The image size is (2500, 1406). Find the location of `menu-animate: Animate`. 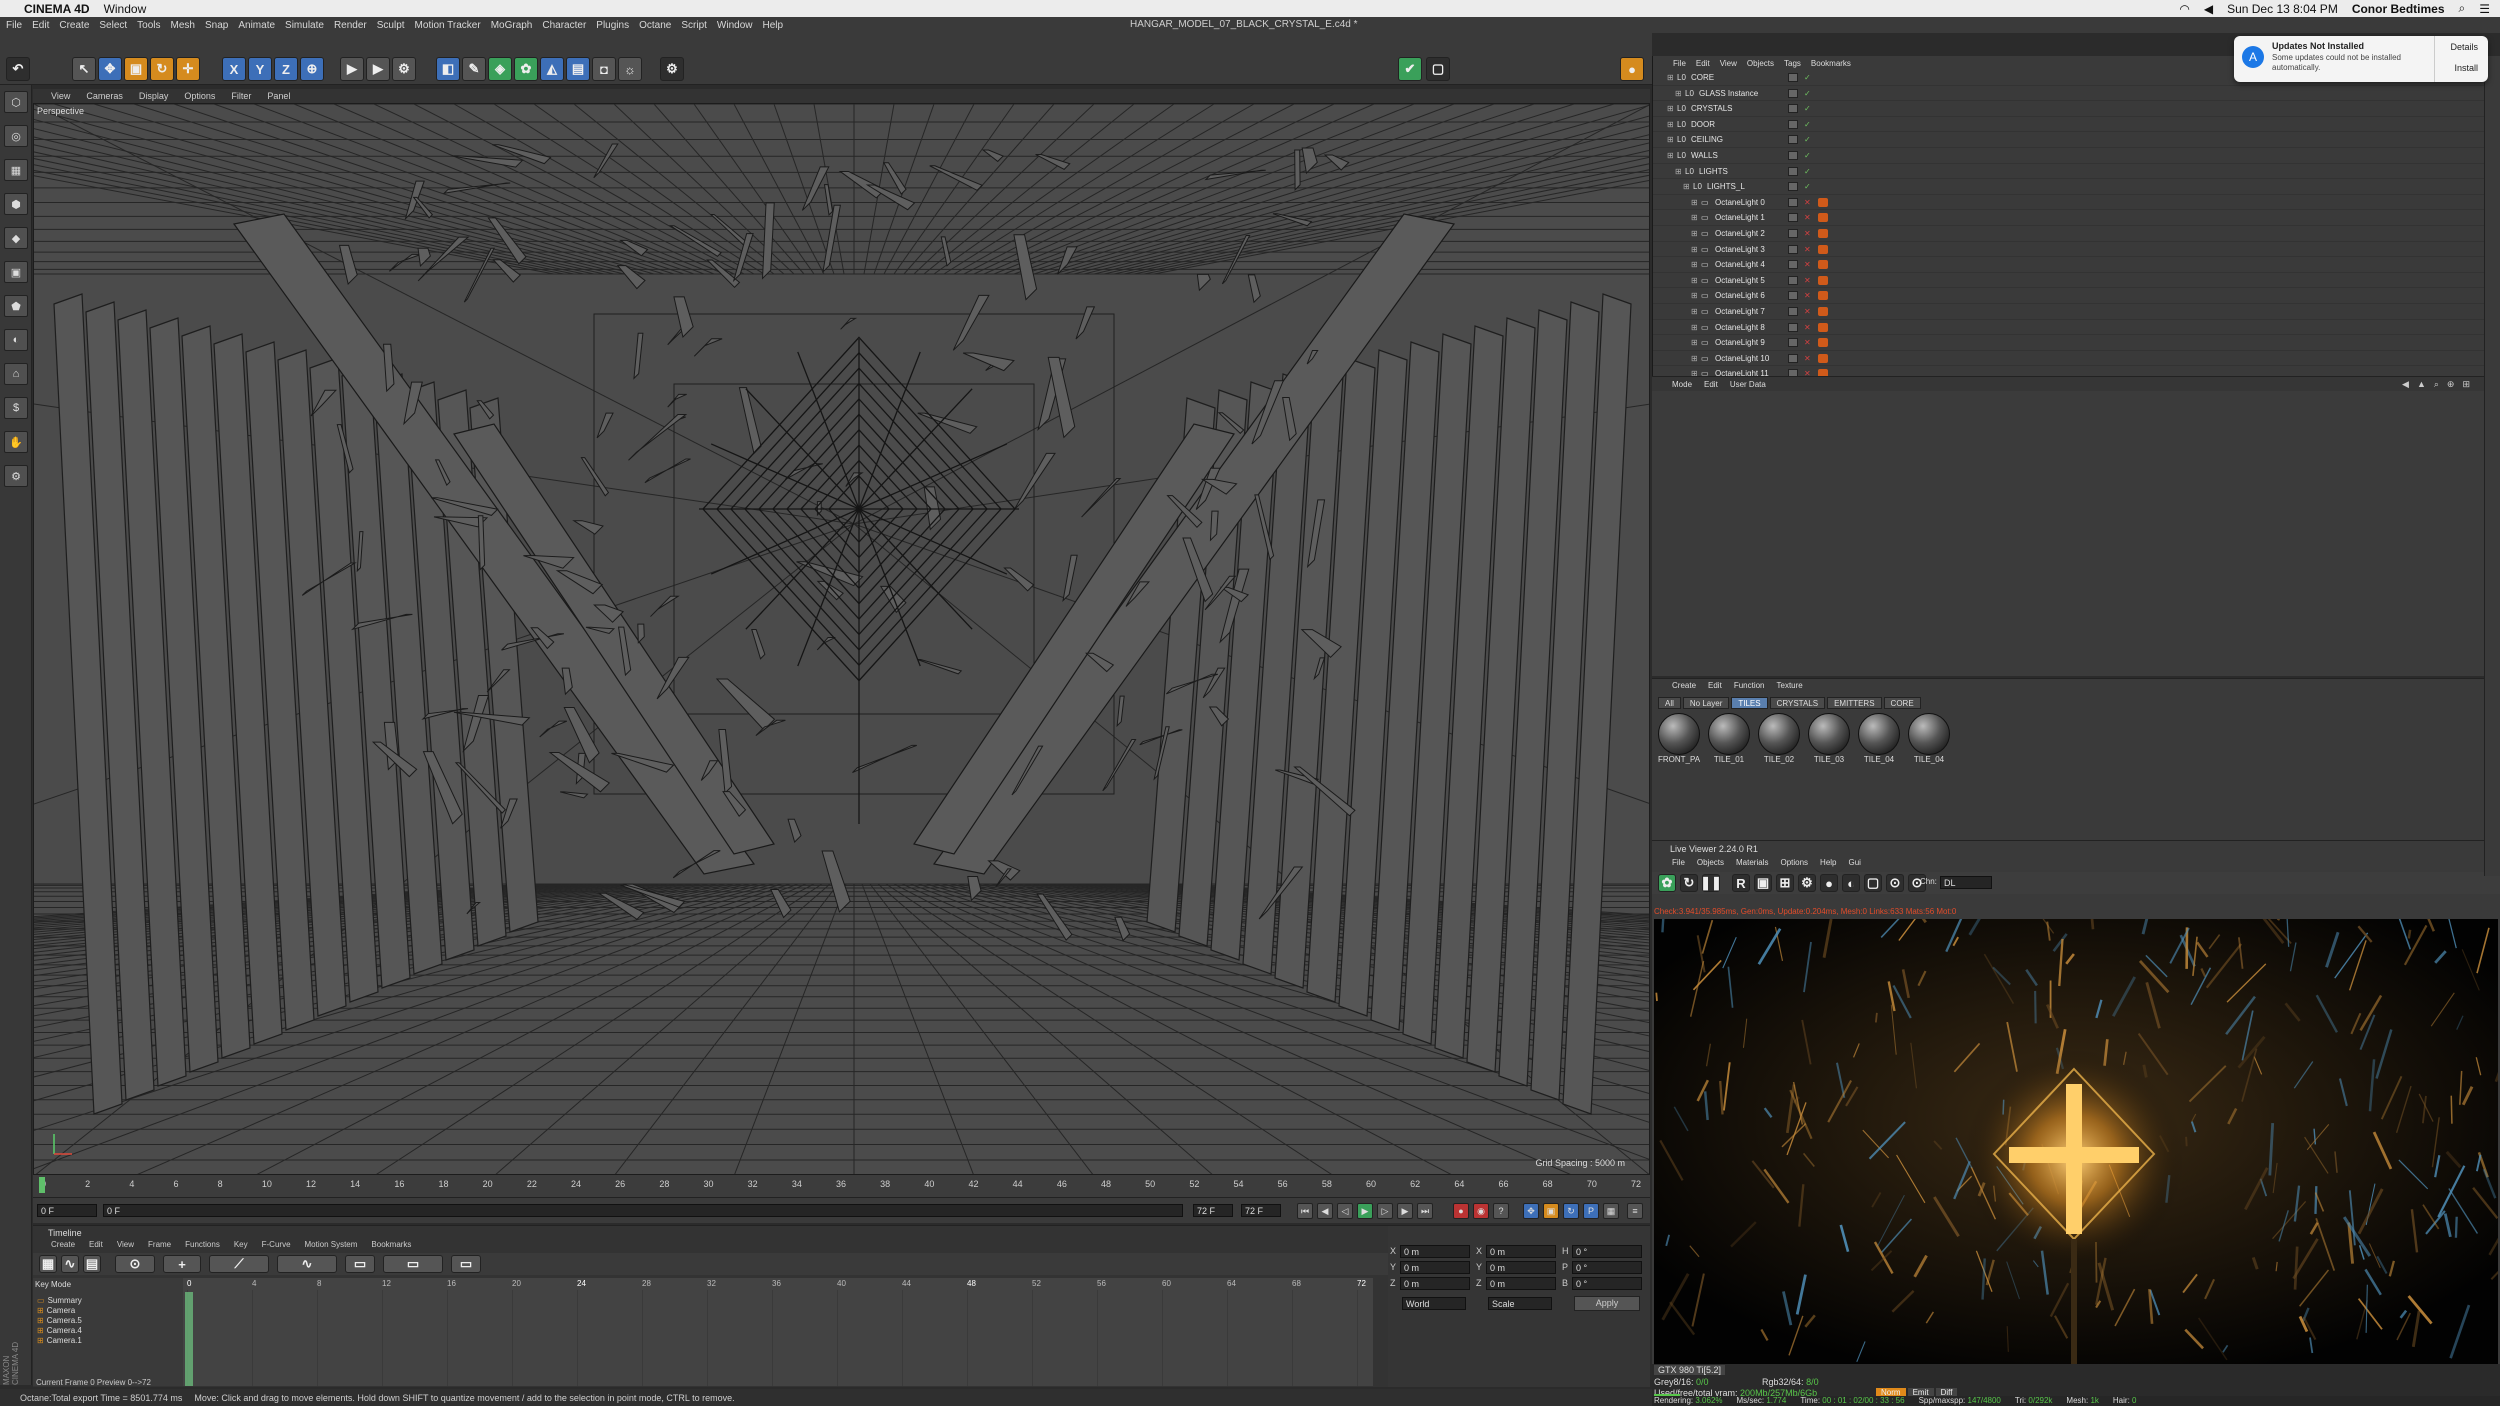

menu-animate: Animate is located at coordinates (256, 25).